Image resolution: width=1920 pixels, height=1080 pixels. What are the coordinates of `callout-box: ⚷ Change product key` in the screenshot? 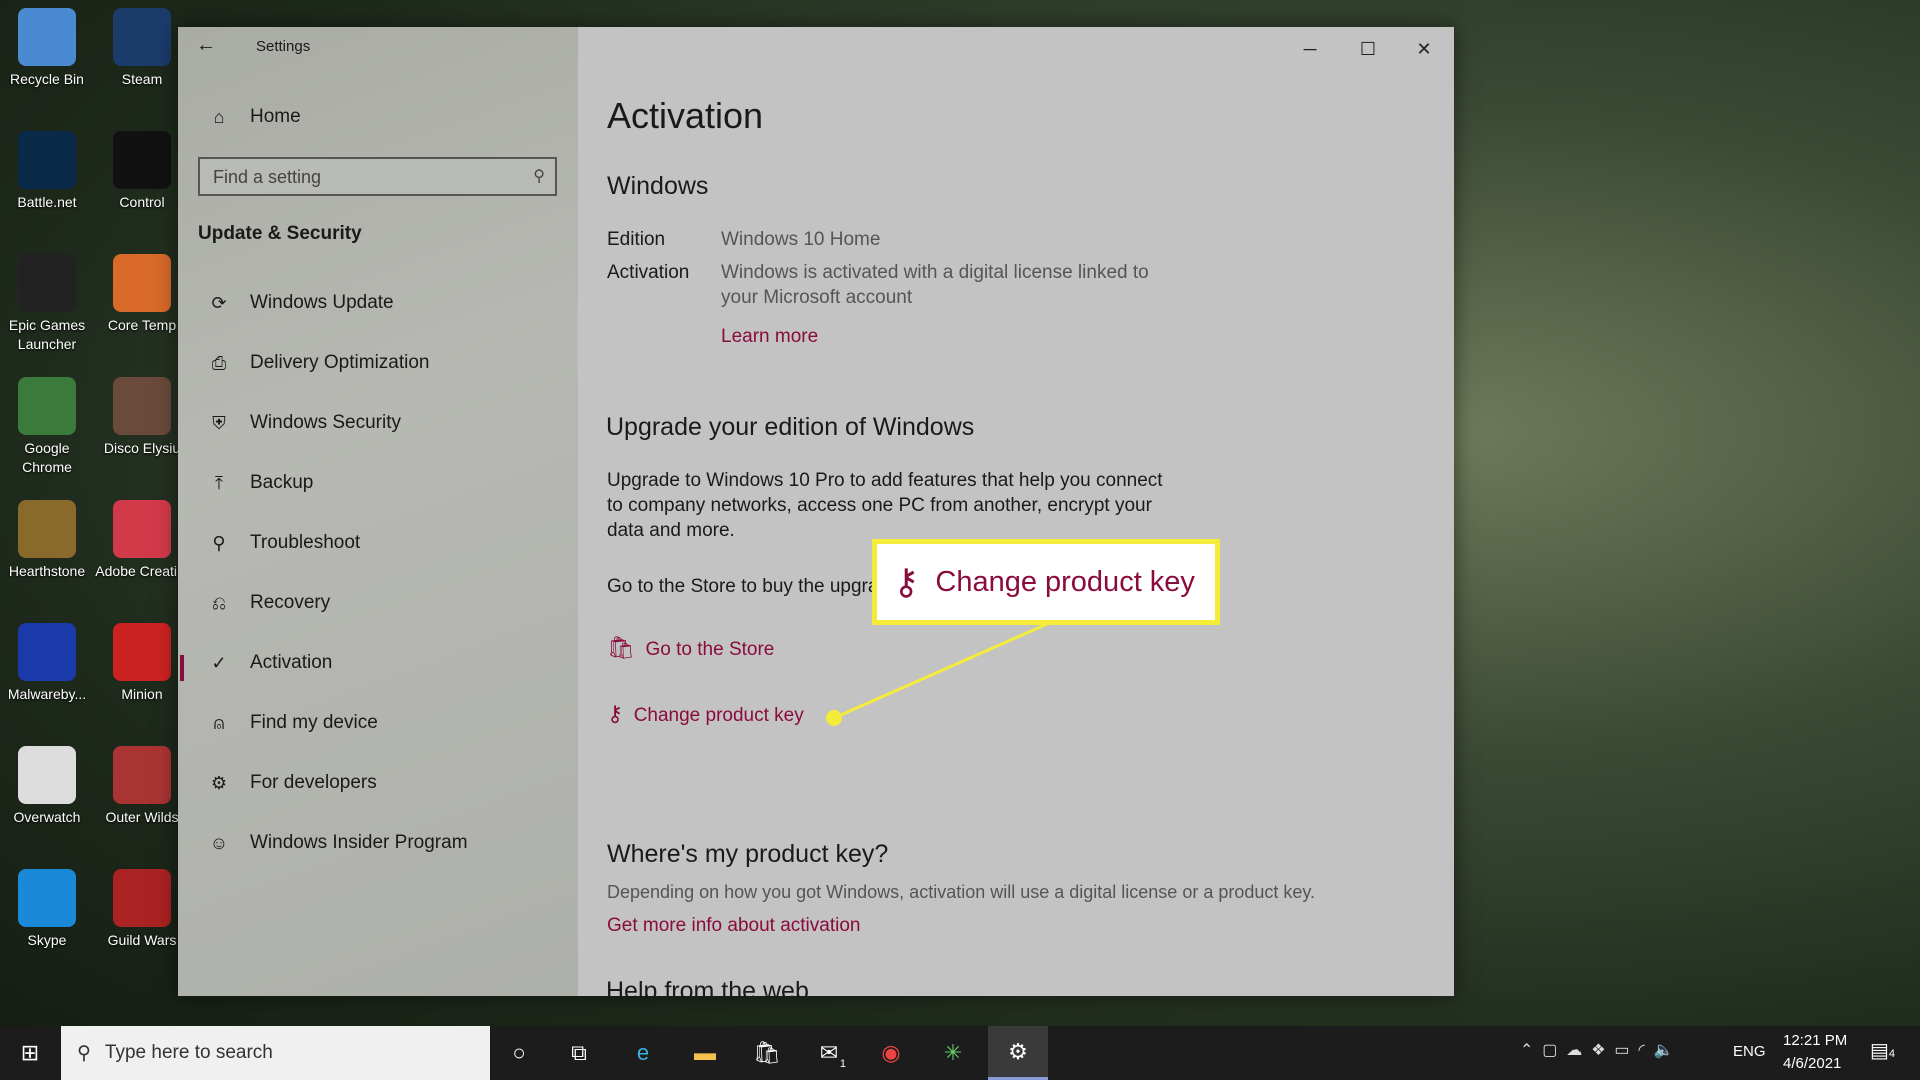 It's located at (1046, 582).